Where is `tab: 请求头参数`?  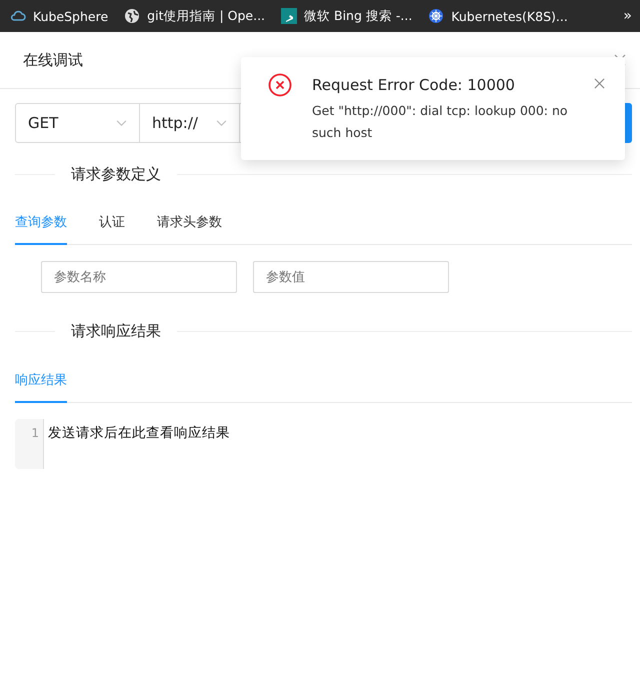 tab: 请求头参数 is located at coordinates (189, 229).